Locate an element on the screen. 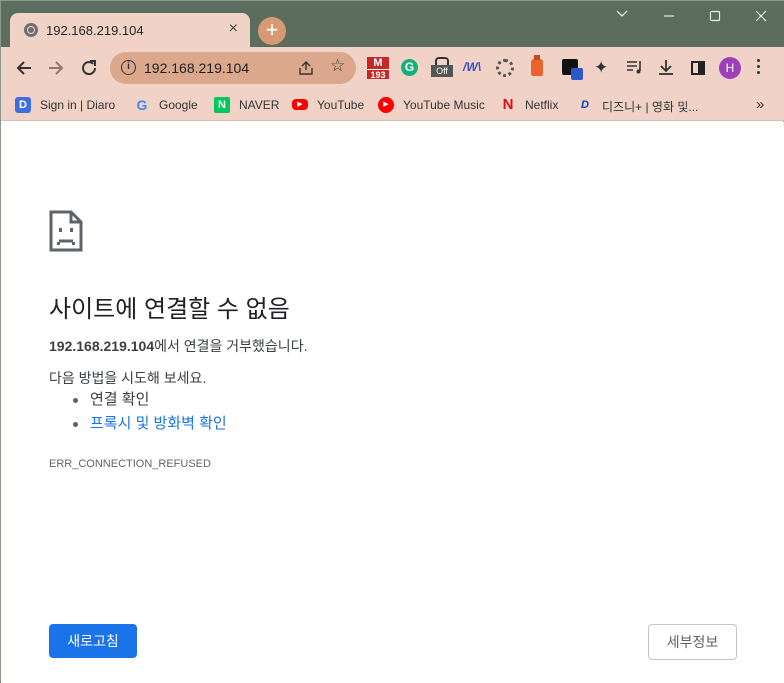 The height and width of the screenshot is (683, 784). reload-icon is located at coordinates (89, 68).